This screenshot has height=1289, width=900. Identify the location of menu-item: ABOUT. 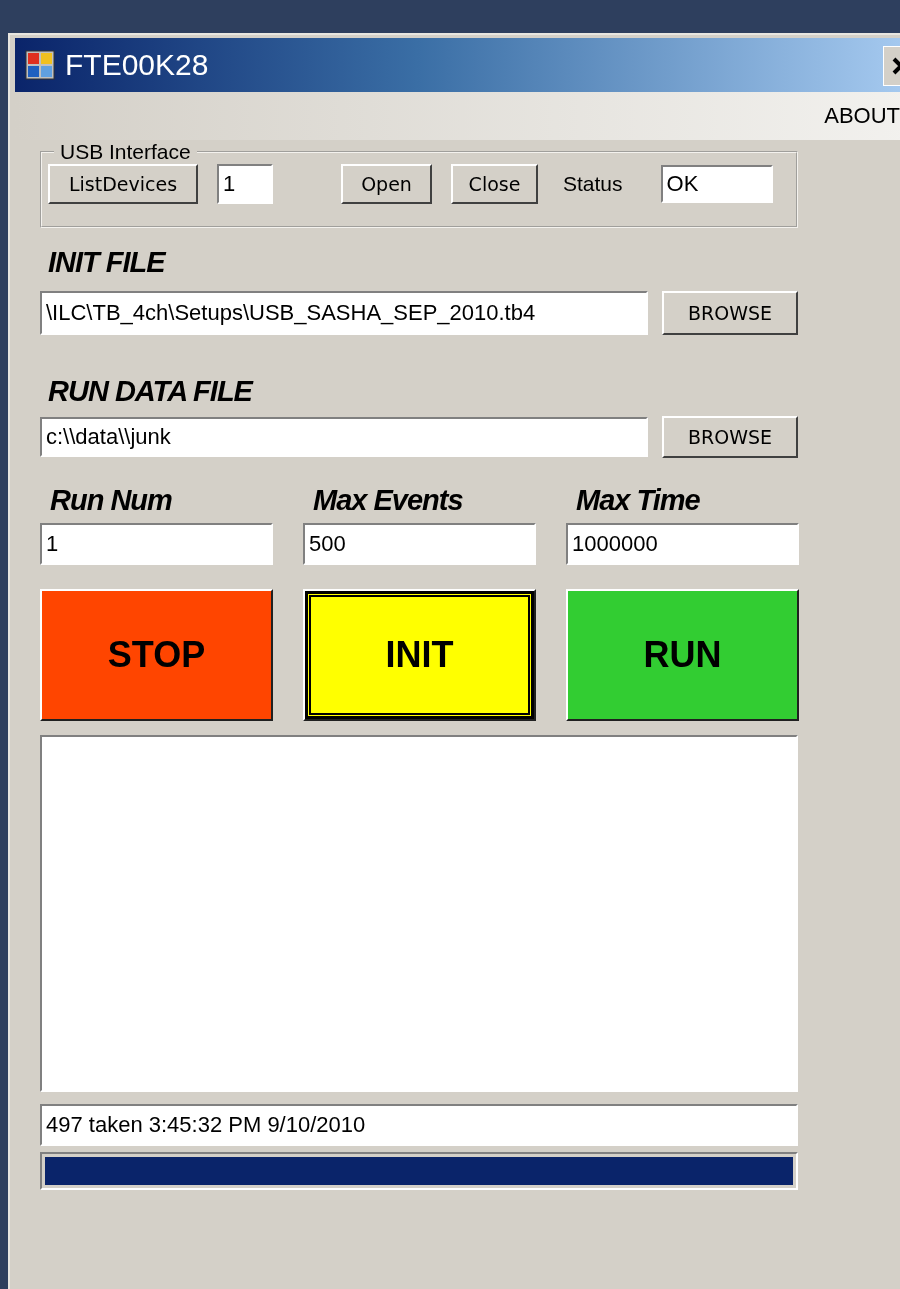
(858, 116).